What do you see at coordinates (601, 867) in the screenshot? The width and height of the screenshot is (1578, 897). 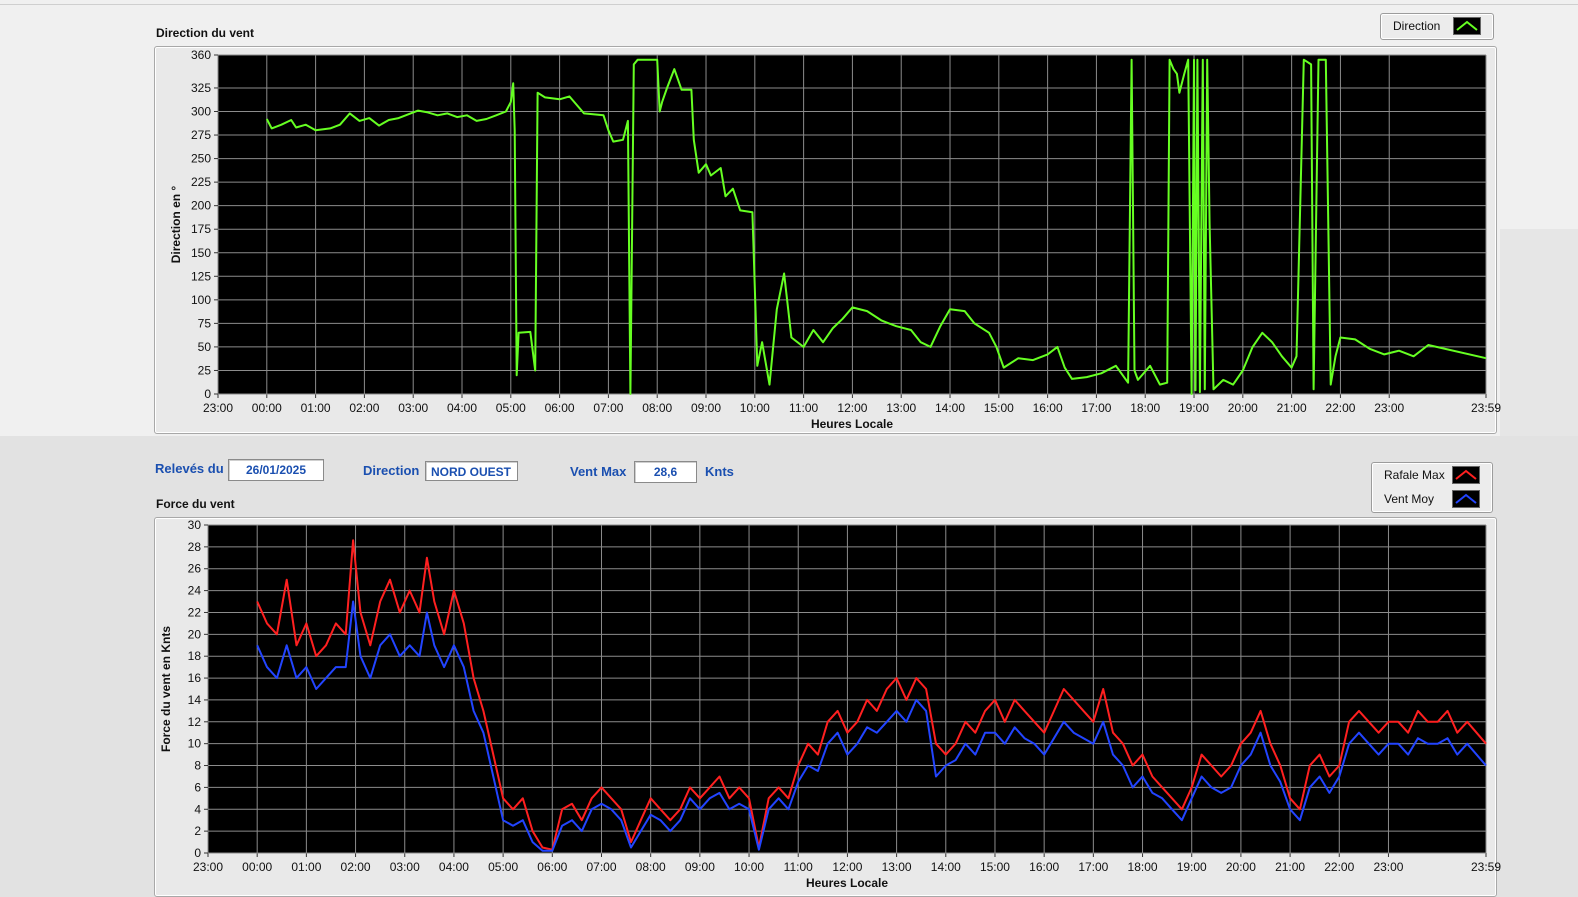 I see `x-tick-label: 07:00` at bounding box center [601, 867].